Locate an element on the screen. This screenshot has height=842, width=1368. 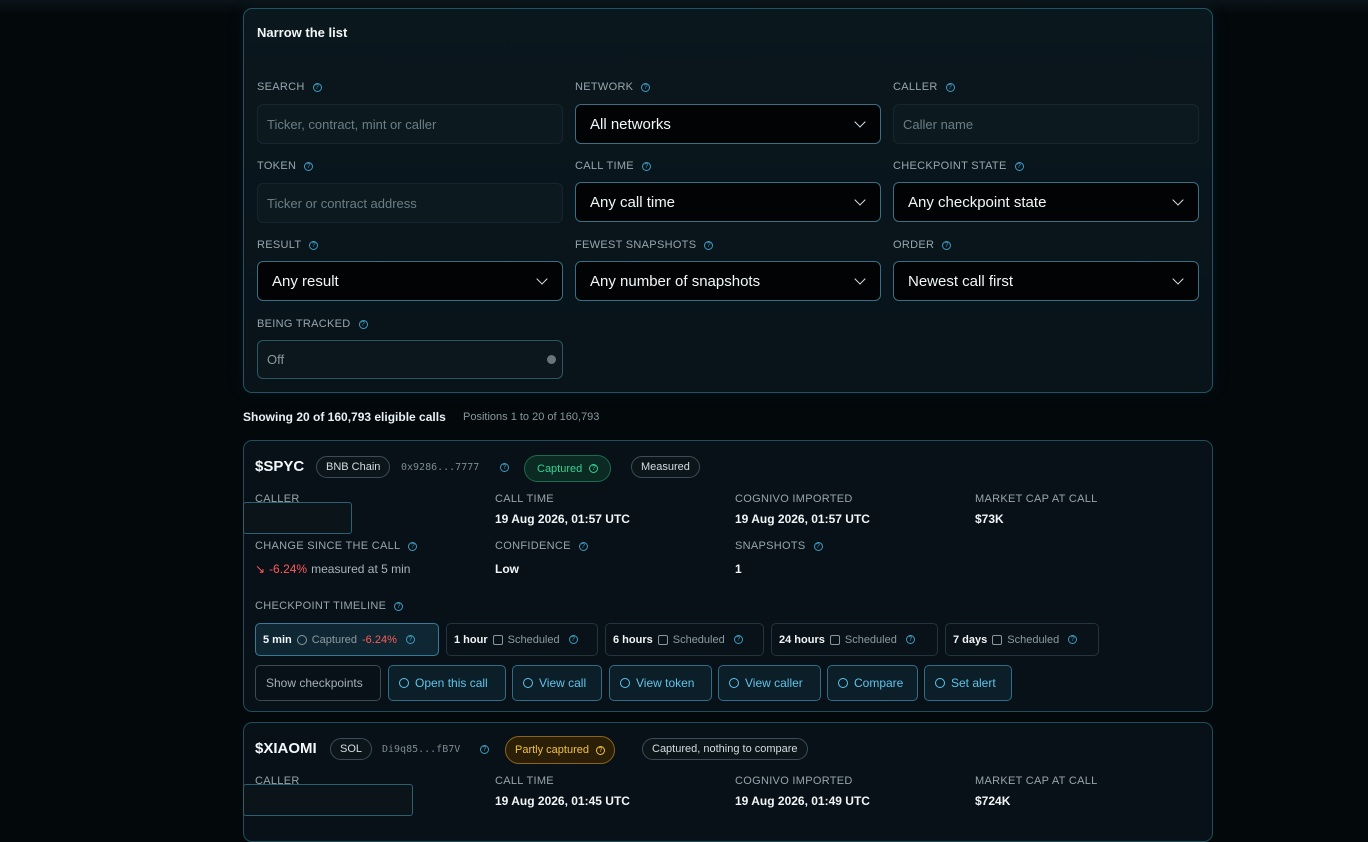
result-badge: Measured is located at coordinates (665, 467).